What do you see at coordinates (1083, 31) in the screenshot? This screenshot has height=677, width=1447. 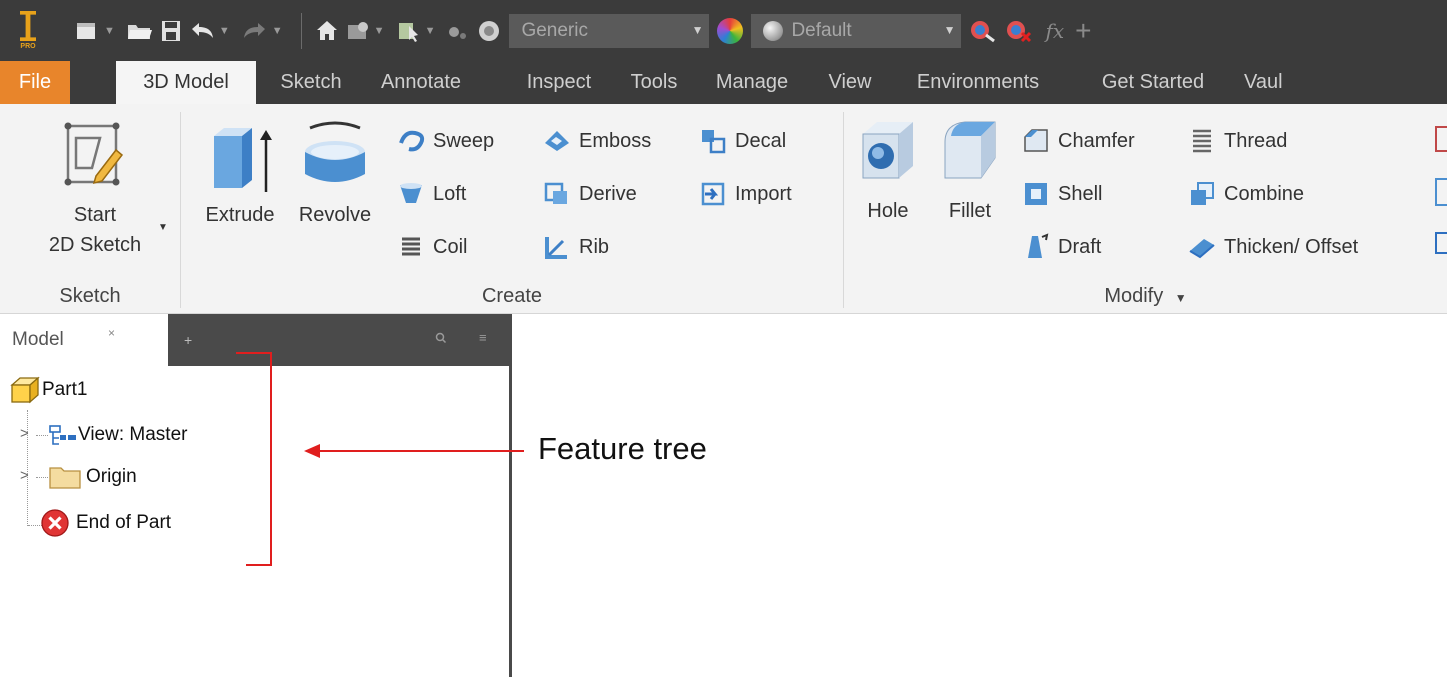 I see `add-icon: +` at bounding box center [1083, 31].